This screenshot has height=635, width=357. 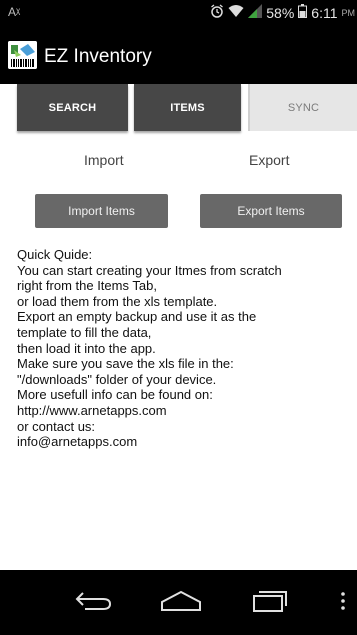 What do you see at coordinates (87, 286) in the screenshot?
I see `guide-line: right from the Items Tab,` at bounding box center [87, 286].